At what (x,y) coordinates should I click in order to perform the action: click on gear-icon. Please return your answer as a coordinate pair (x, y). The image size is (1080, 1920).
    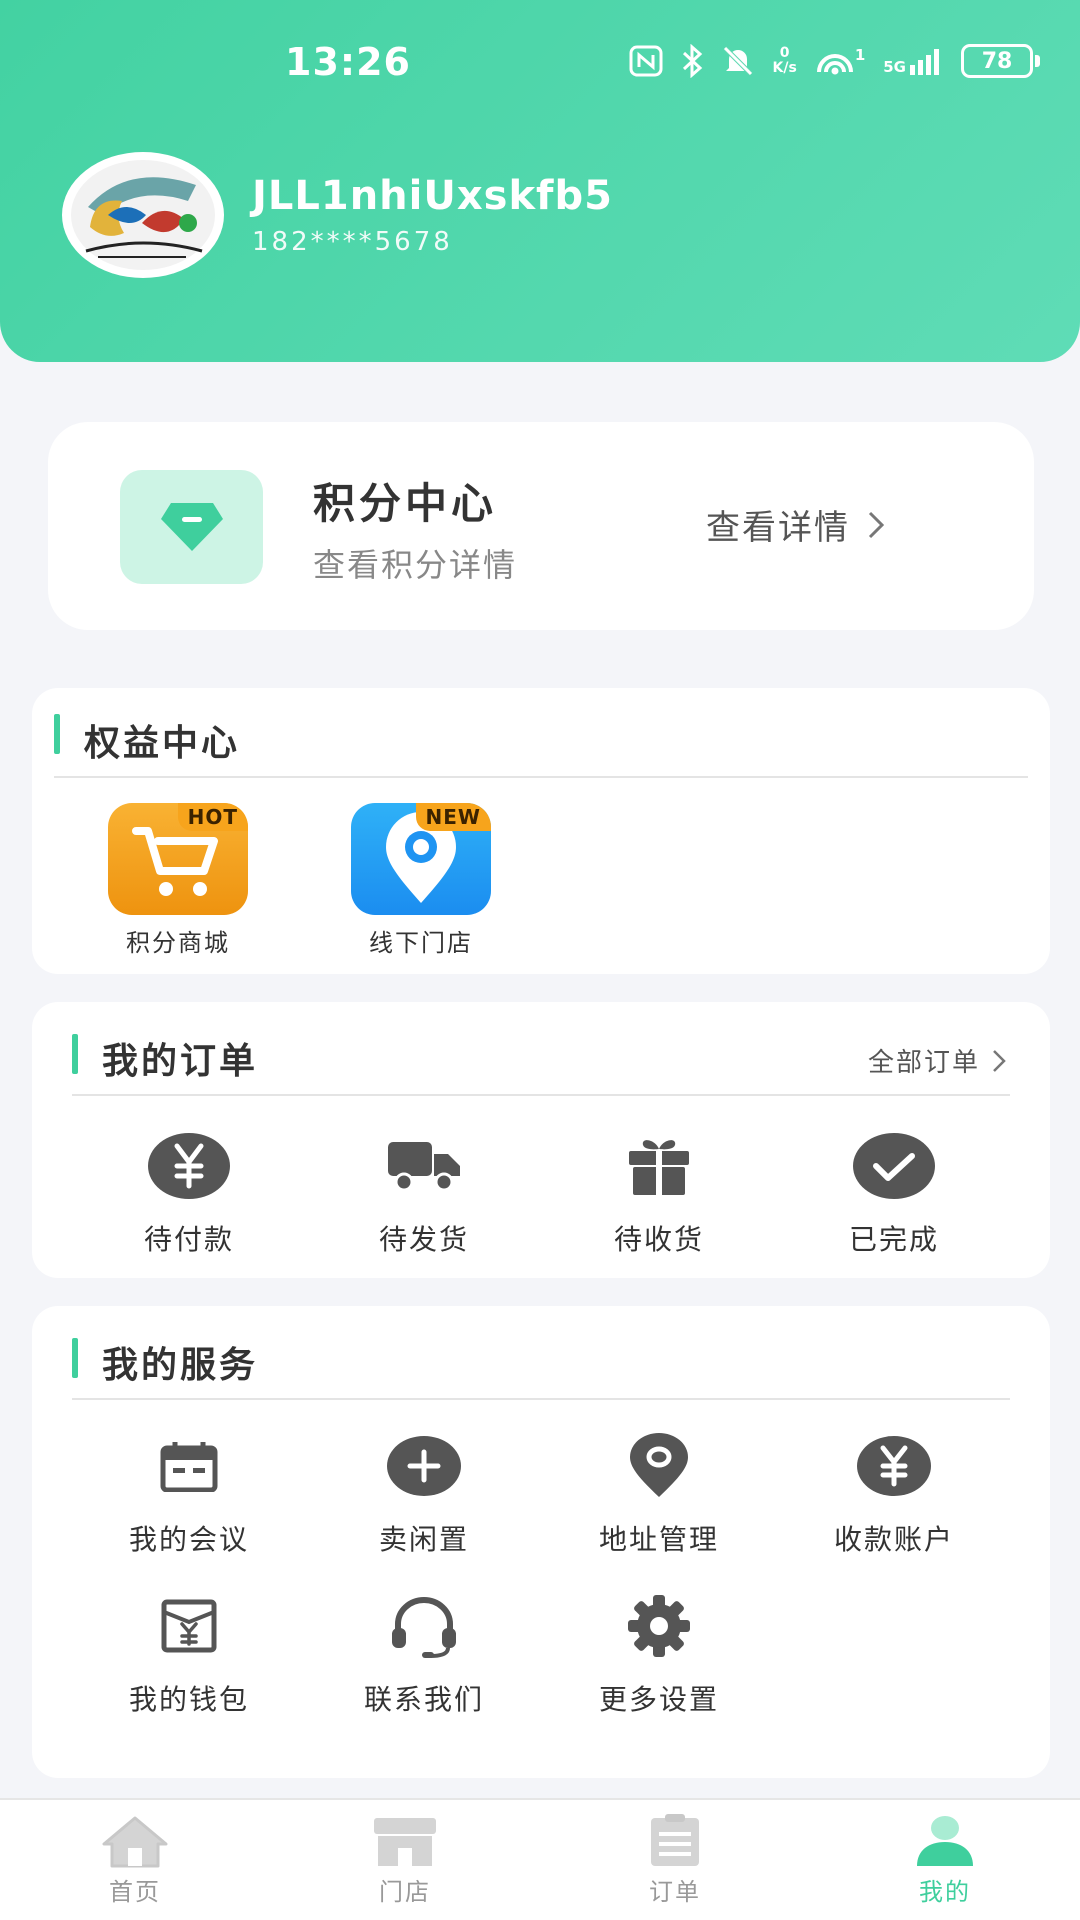
    Looking at the image, I should click on (659, 1626).